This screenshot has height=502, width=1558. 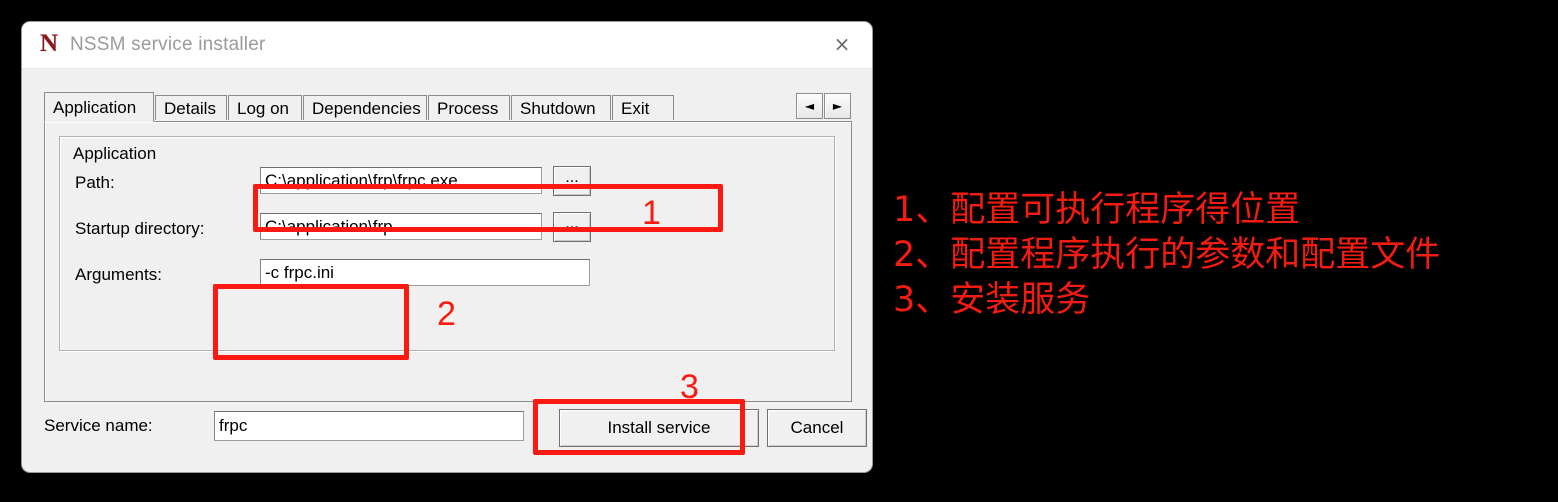 What do you see at coordinates (992, 300) in the screenshot?
I see `annotation-note-3: 3、安装服务` at bounding box center [992, 300].